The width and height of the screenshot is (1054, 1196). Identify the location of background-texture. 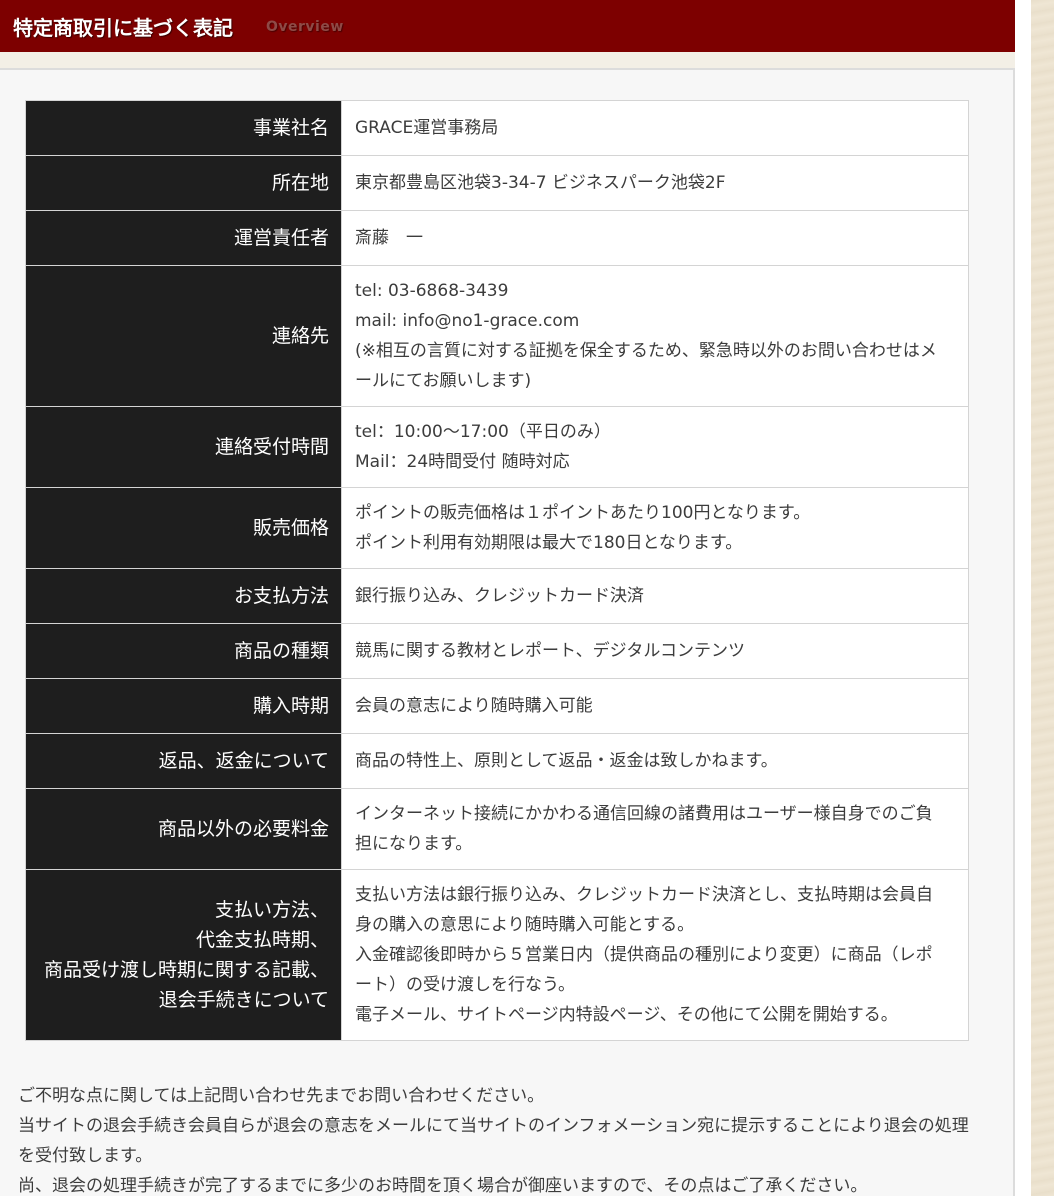
(1034, 598).